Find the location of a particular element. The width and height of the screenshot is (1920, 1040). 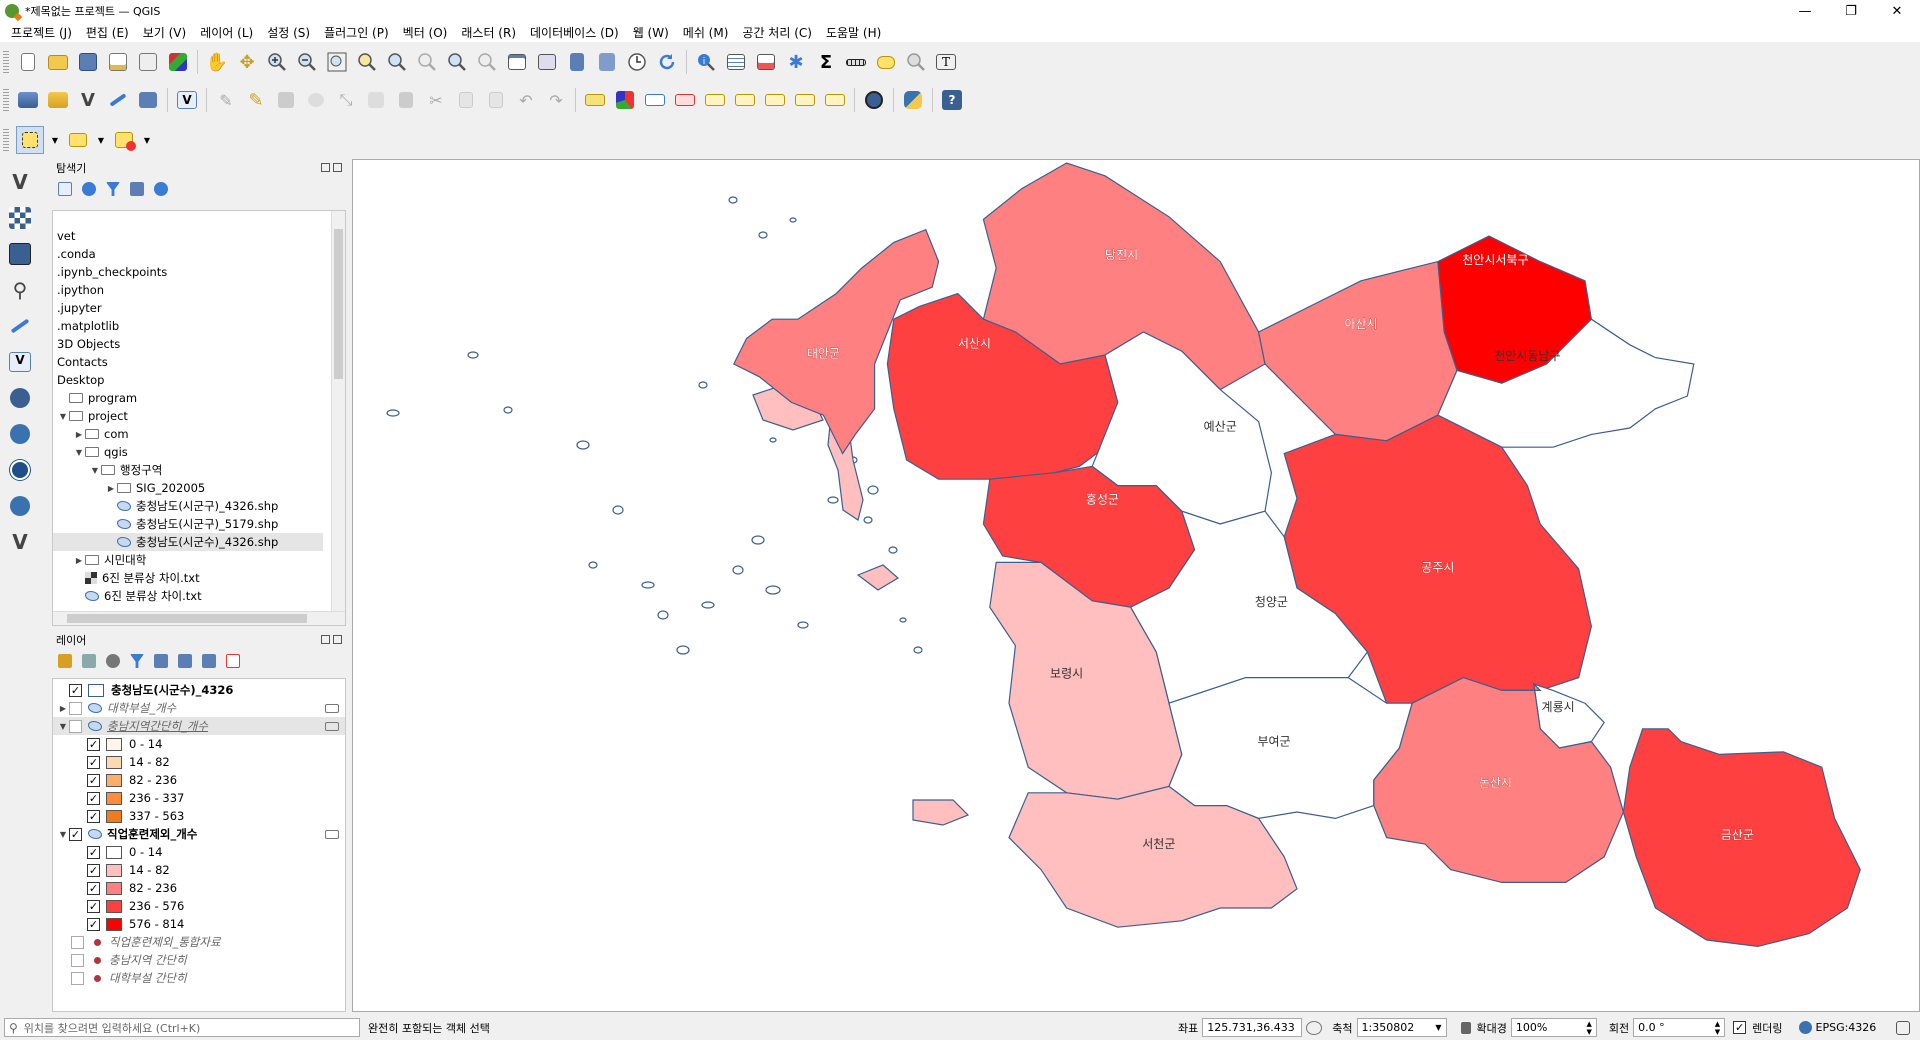

remove-layer-icon is located at coordinates (233, 661).